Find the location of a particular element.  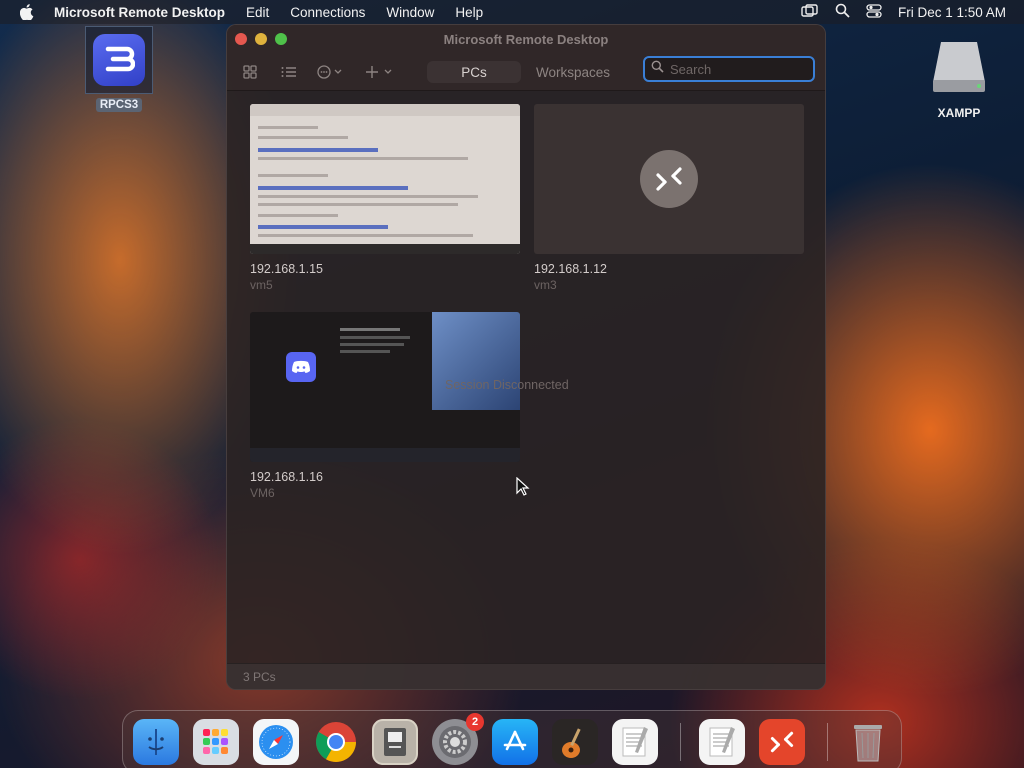

app-store-icon is located at coordinates (515, 740).